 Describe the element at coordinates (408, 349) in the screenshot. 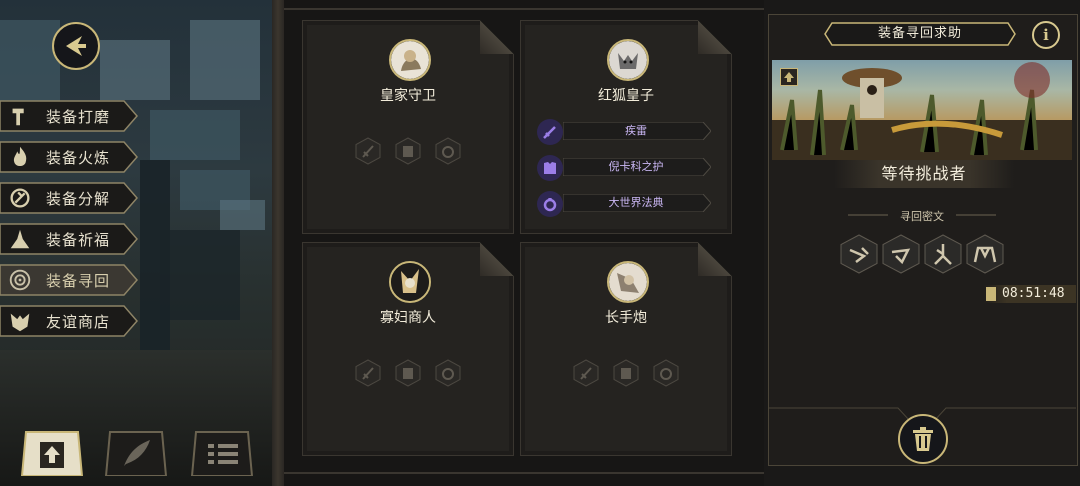

I see `helper-card: 寡妇商人` at that location.